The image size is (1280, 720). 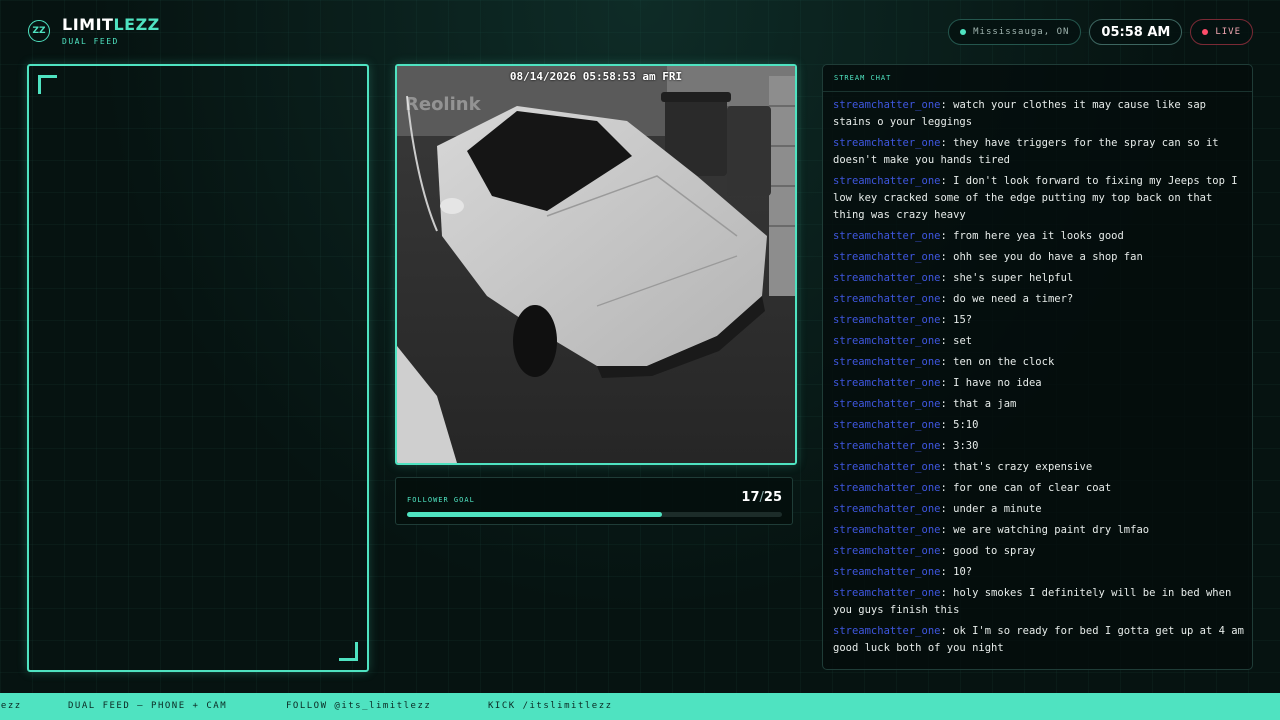 I want to click on ticker-item: KICK /itslimitlezz, so click(x=550, y=706).